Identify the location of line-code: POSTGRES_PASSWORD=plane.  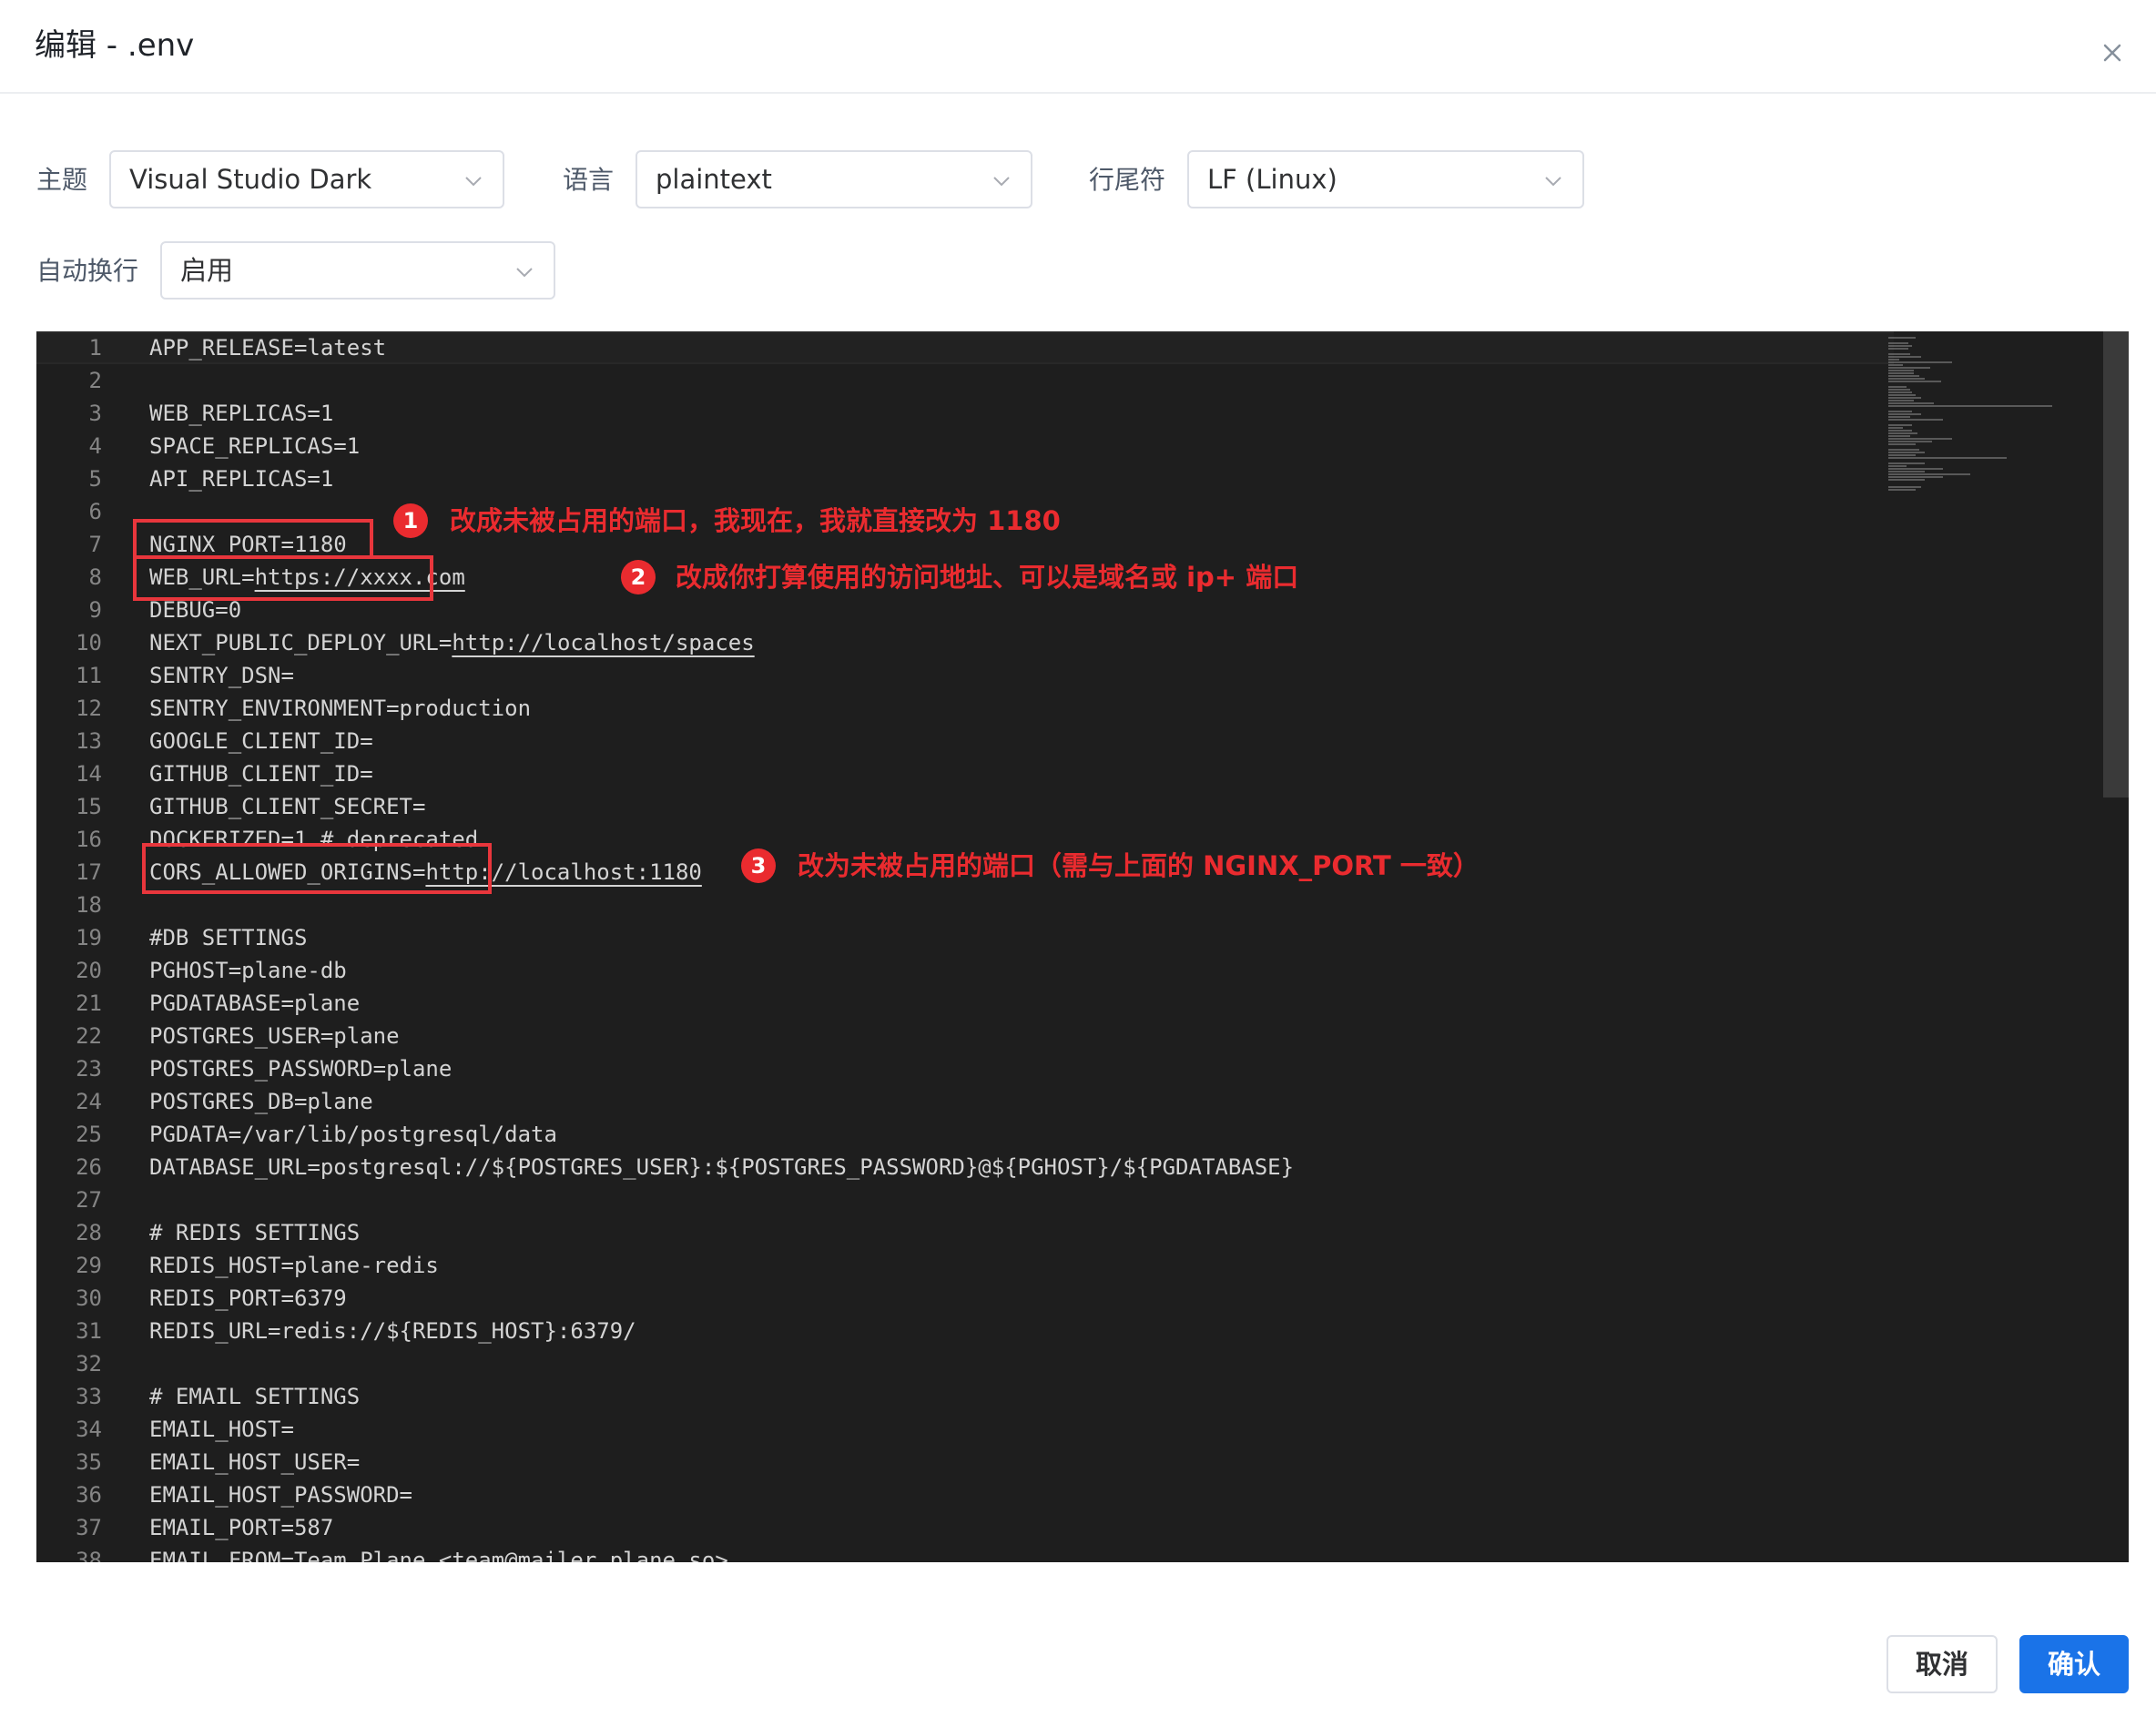
(301, 1069).